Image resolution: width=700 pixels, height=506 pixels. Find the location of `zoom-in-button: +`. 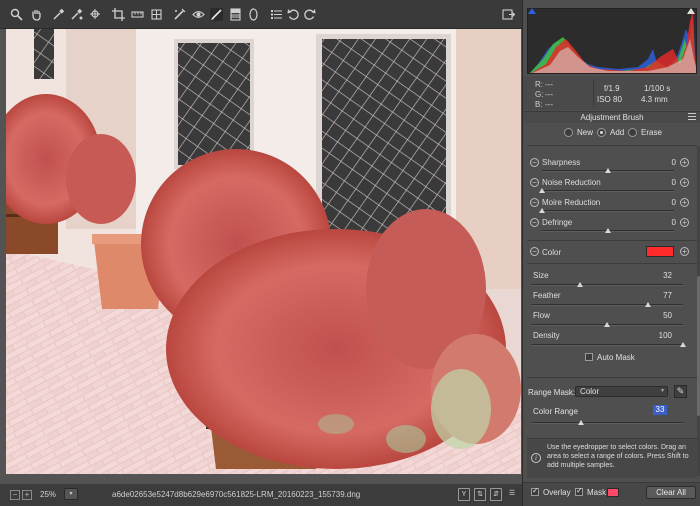

zoom-in-button: + is located at coordinates (27, 495).